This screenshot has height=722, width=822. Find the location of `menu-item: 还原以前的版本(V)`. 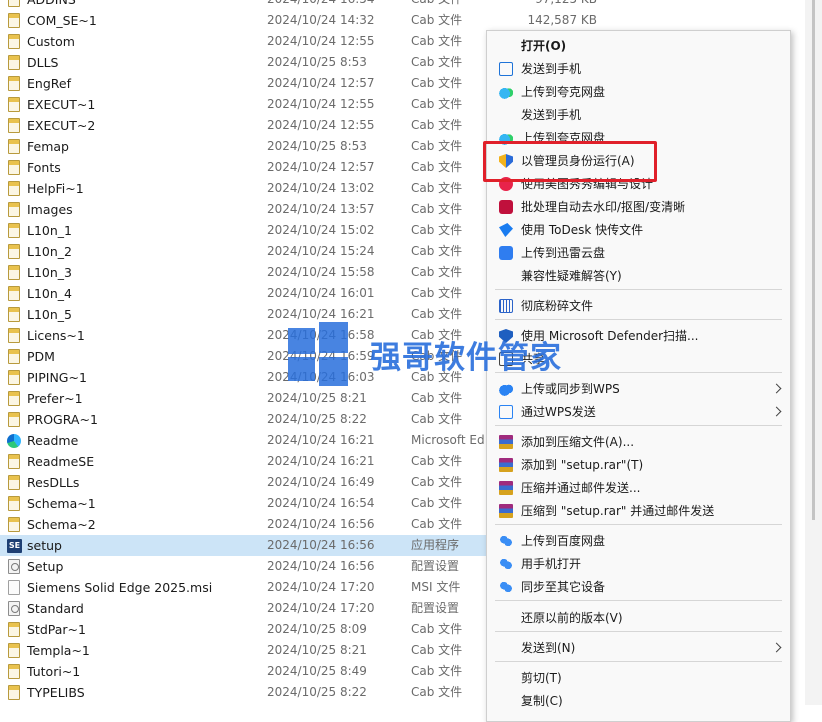

menu-item: 还原以前的版本(V) is located at coordinates (638, 618).